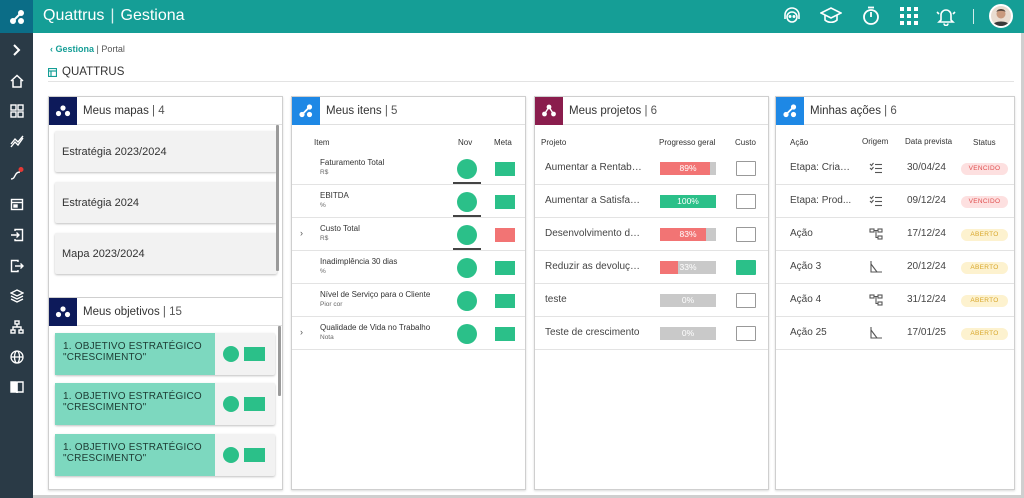 This screenshot has height=498, width=1024. What do you see at coordinates (792, 16) in the screenshot?
I see `support-icon` at bounding box center [792, 16].